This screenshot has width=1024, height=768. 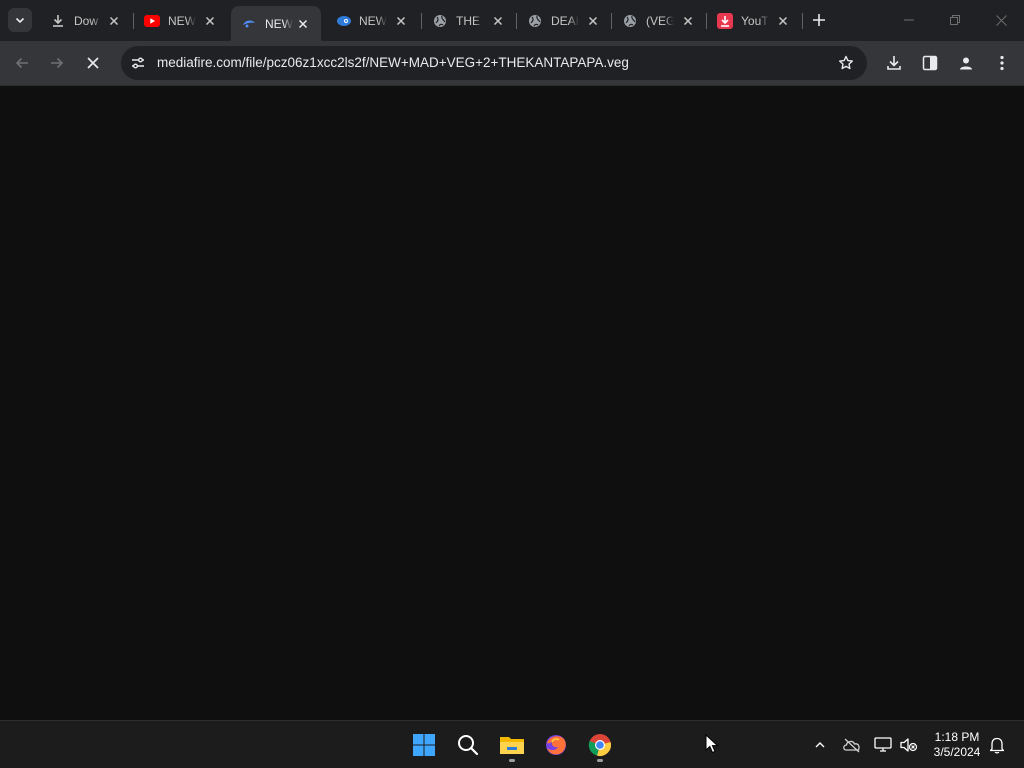 I want to click on firefox-icon, so click(x=556, y=745).